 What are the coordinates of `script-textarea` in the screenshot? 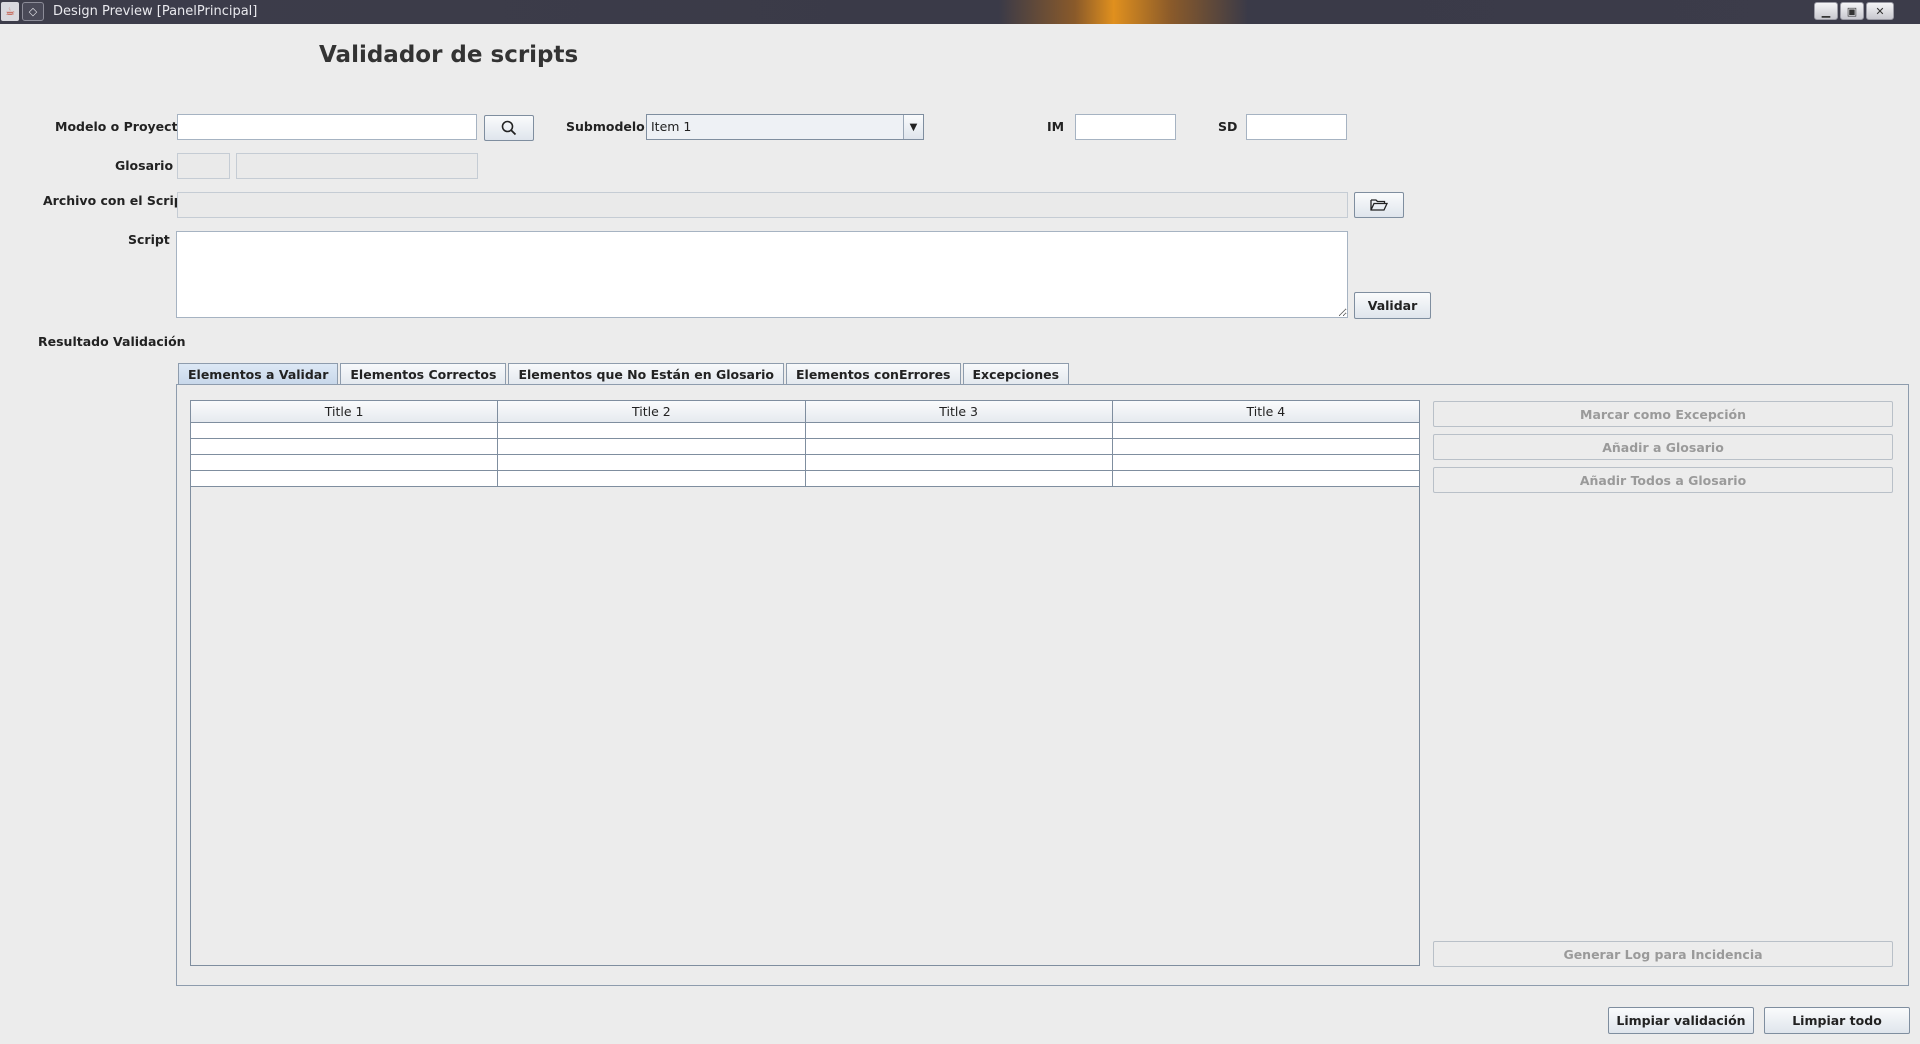 It's located at (762, 274).